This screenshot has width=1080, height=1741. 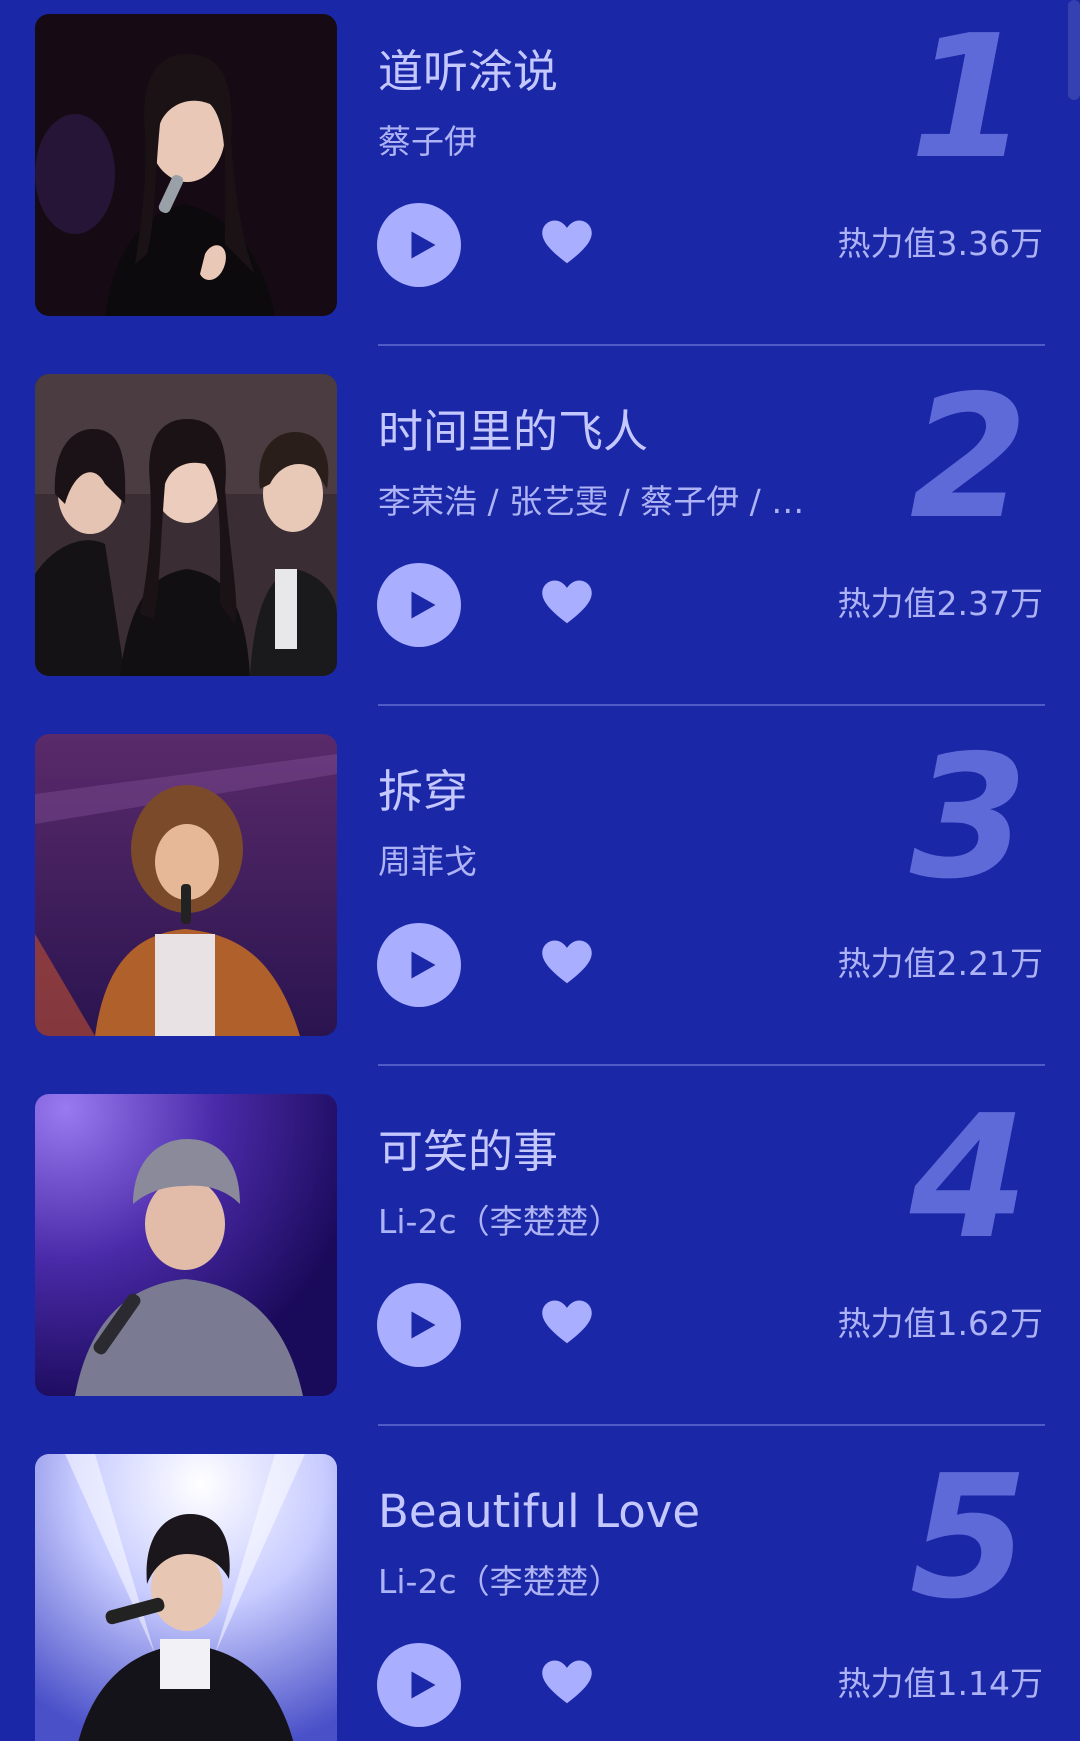 I want to click on rank-number: 5, so click(x=968, y=1538).